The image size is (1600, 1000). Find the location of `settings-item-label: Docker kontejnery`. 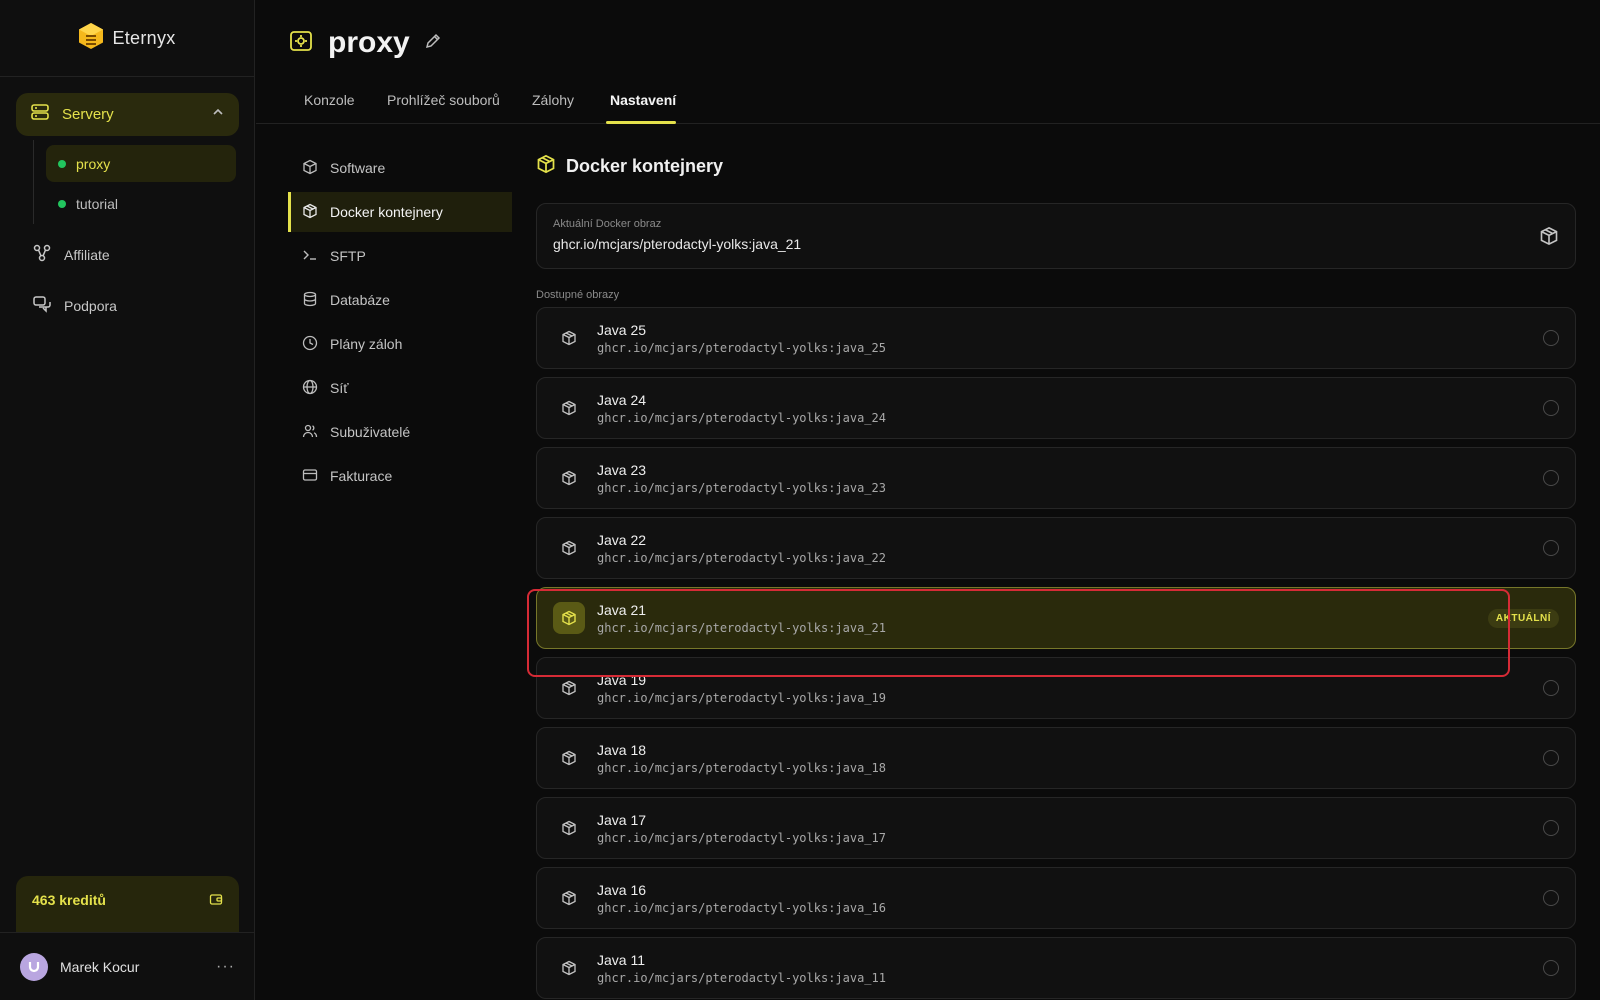

settings-item-label: Docker kontejnery is located at coordinates (386, 212).